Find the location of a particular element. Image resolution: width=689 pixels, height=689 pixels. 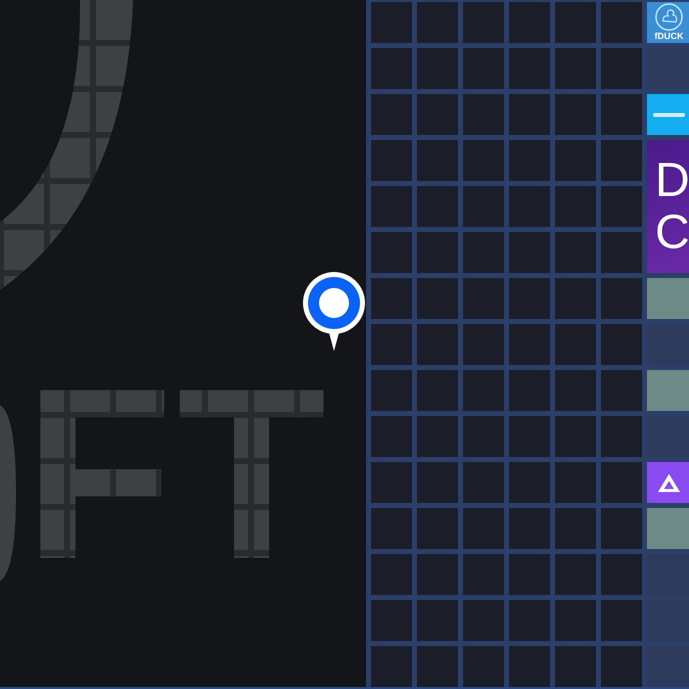

location-pin-icon is located at coordinates (334, 311).